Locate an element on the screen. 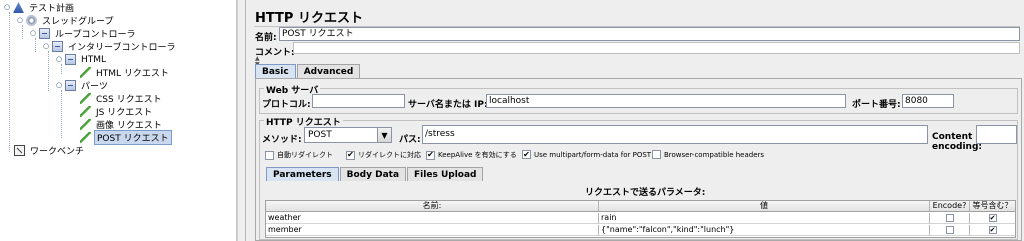  tree-node-label: スレッドグループ is located at coordinates (78, 22).